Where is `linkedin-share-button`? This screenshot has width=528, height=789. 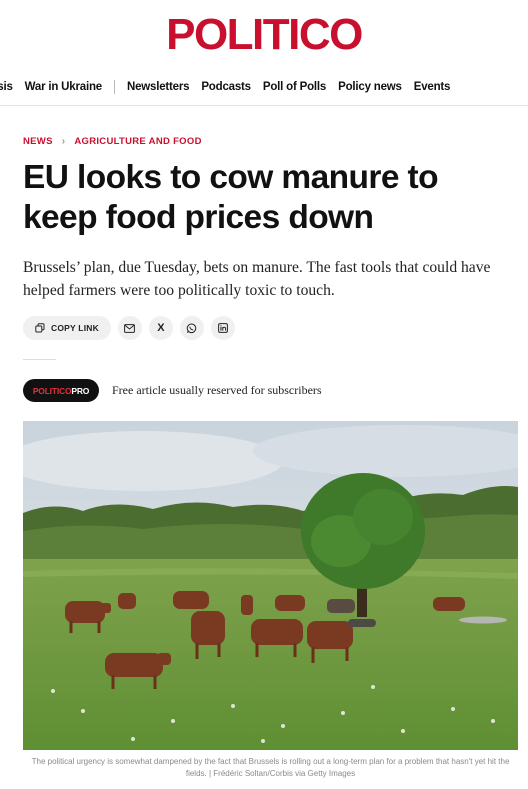 linkedin-share-button is located at coordinates (222, 328).